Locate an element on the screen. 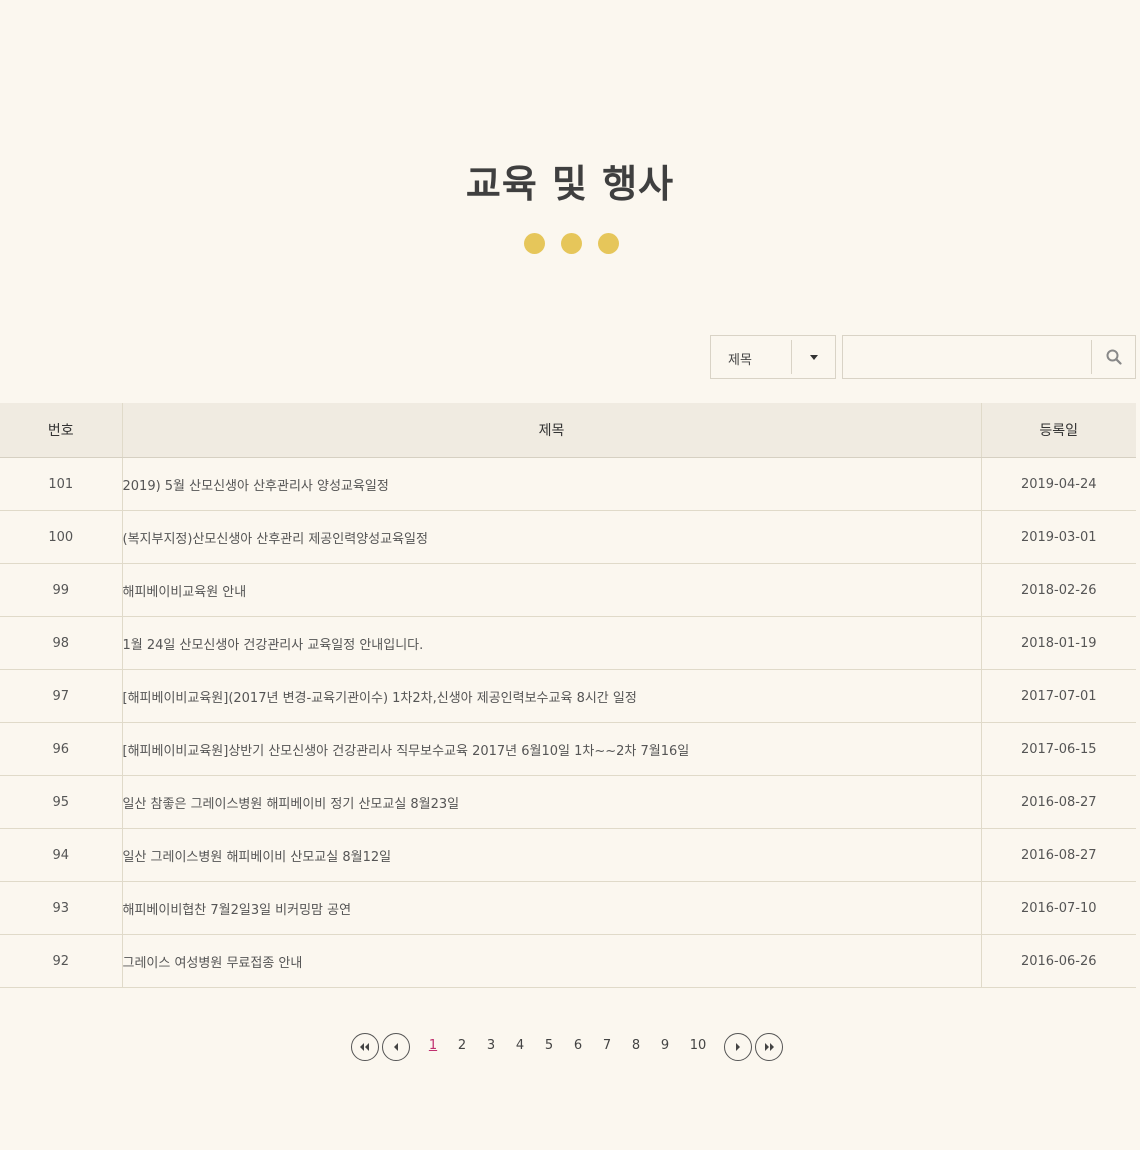 This screenshot has width=1140, height=1150. row-number: 101 is located at coordinates (61, 484).